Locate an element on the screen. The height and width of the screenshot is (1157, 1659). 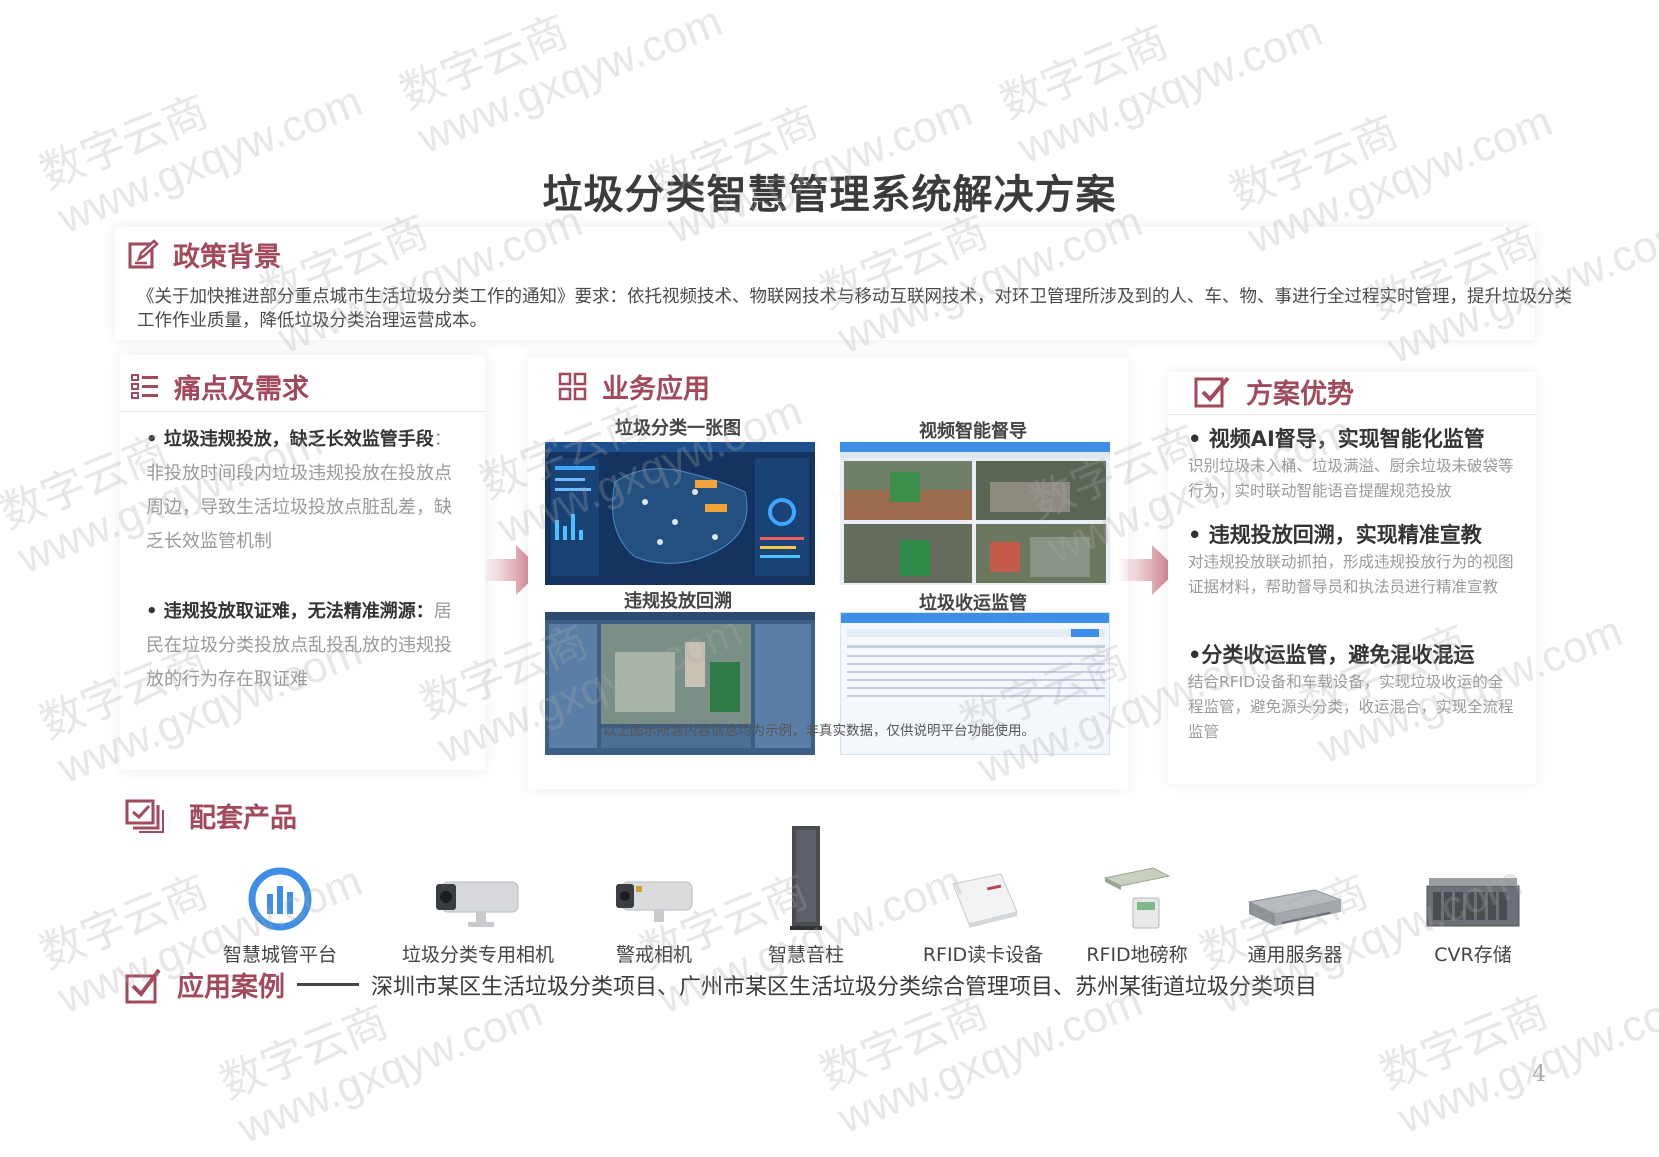
edit-icon is located at coordinates (143, 253).